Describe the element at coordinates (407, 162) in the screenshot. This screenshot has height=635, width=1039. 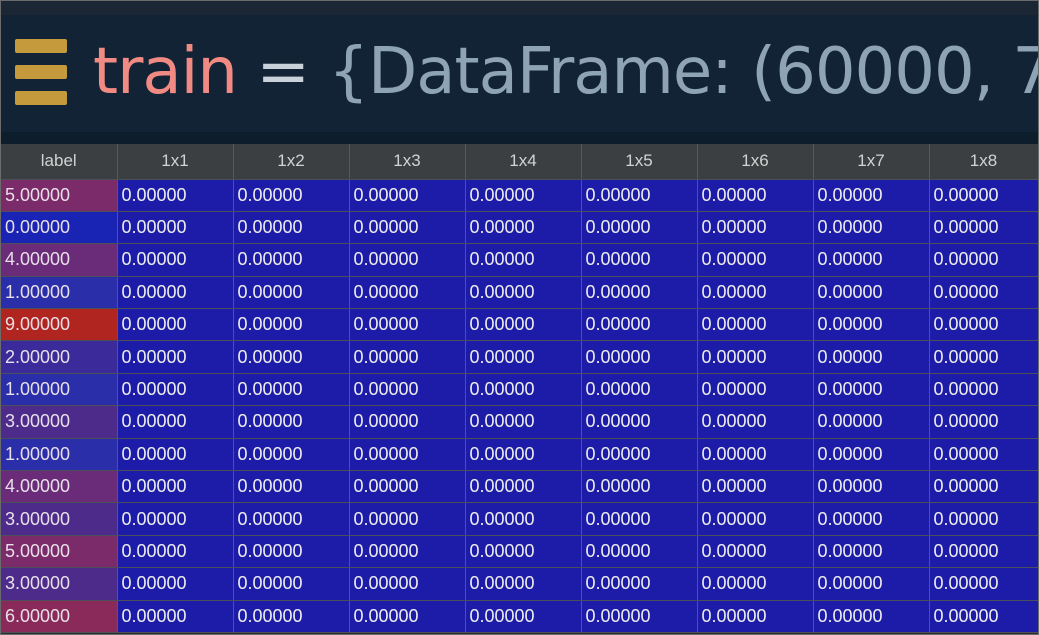
I see `column-header: 1x3` at that location.